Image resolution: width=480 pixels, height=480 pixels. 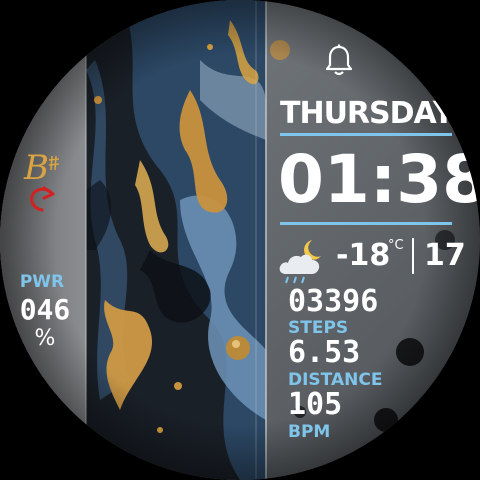 I want to click on temperature-unit: °C, so click(x=396, y=245).